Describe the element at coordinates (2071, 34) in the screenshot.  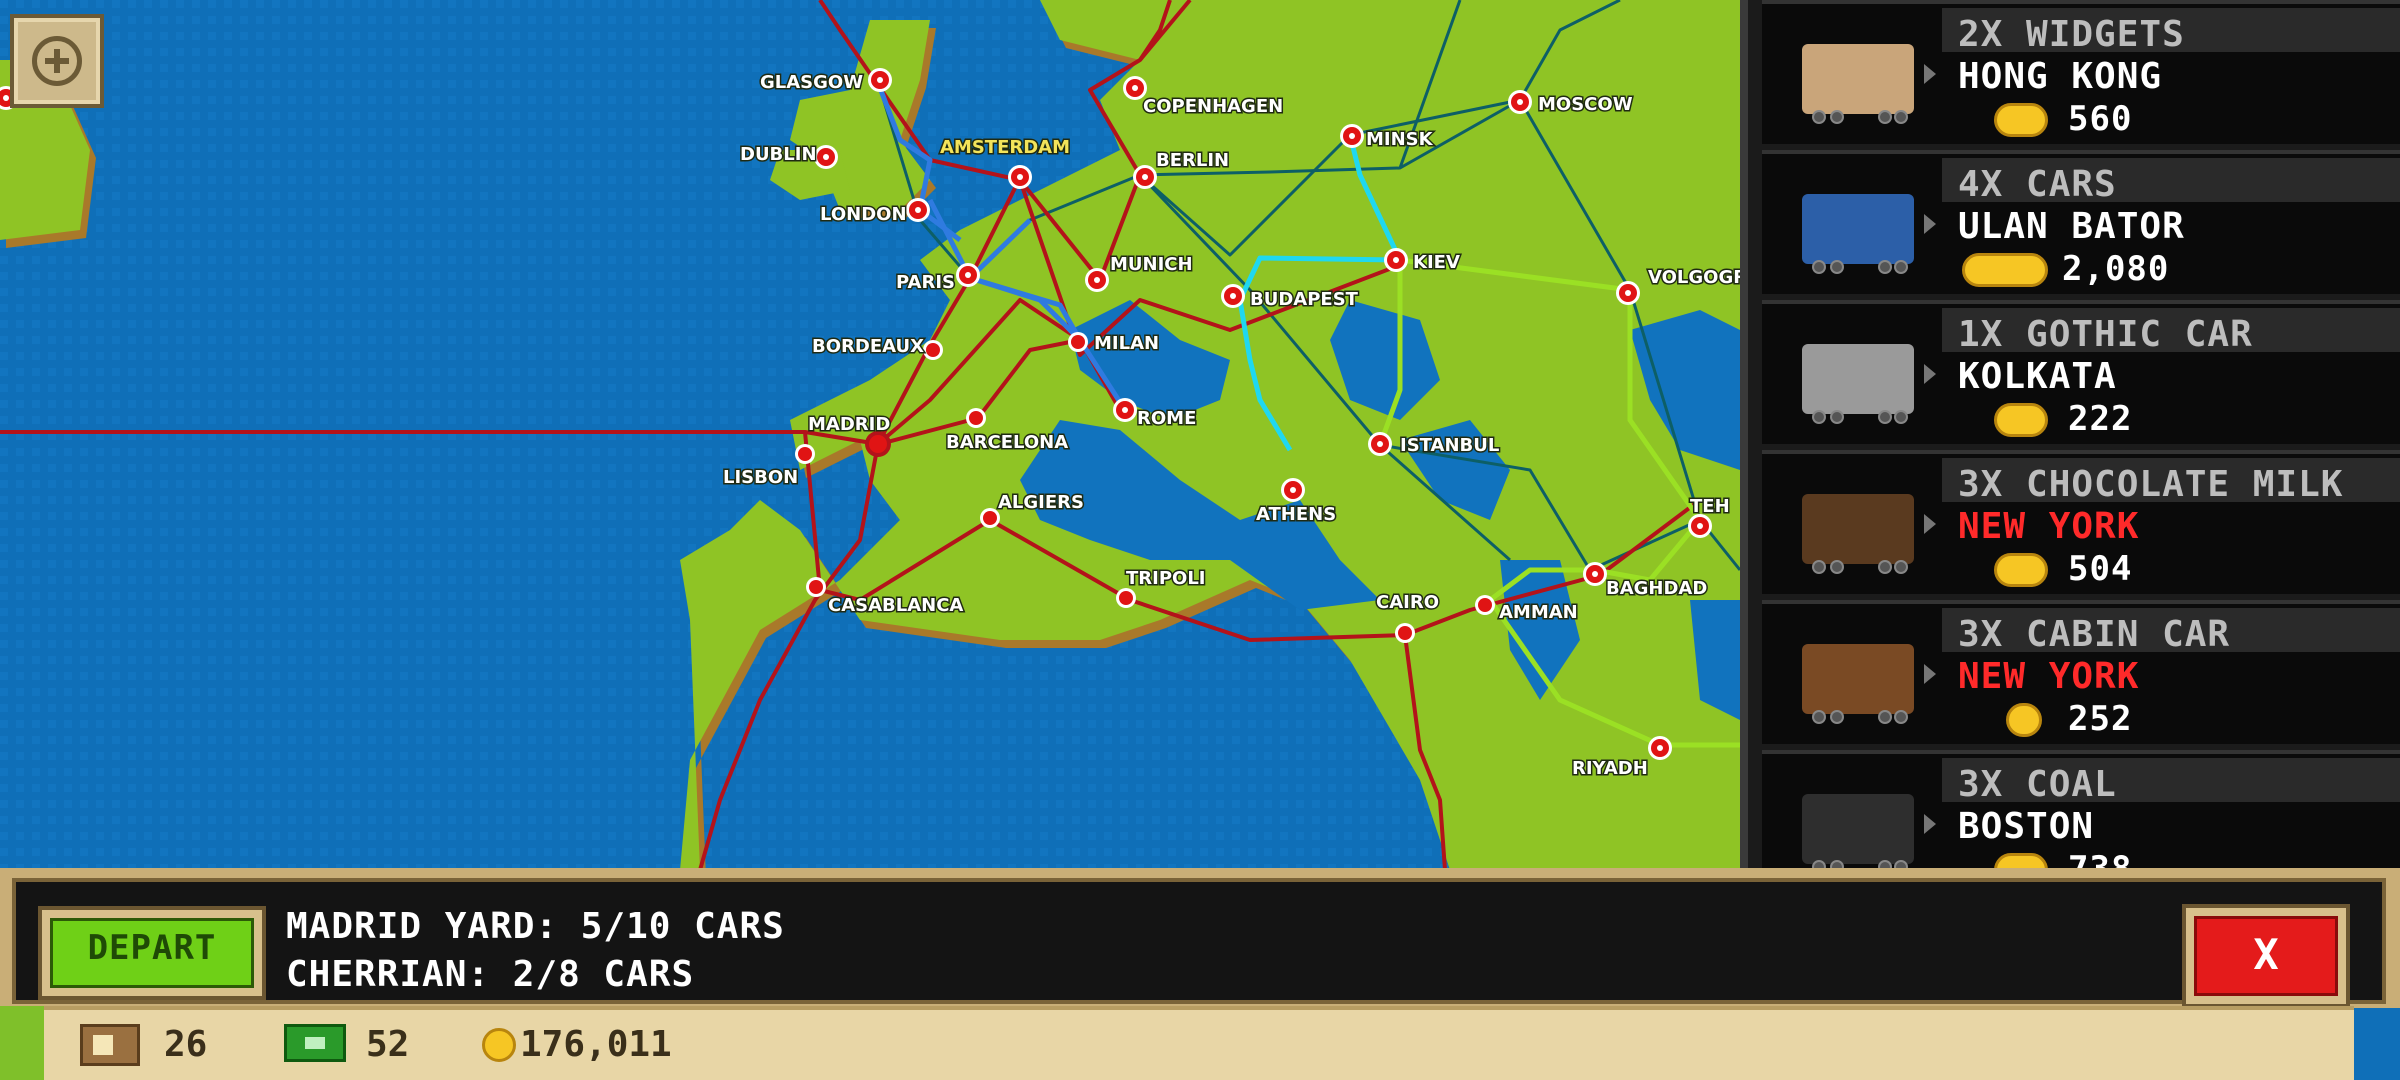
I see `cargo-quantity: 2X WIDGETS` at that location.